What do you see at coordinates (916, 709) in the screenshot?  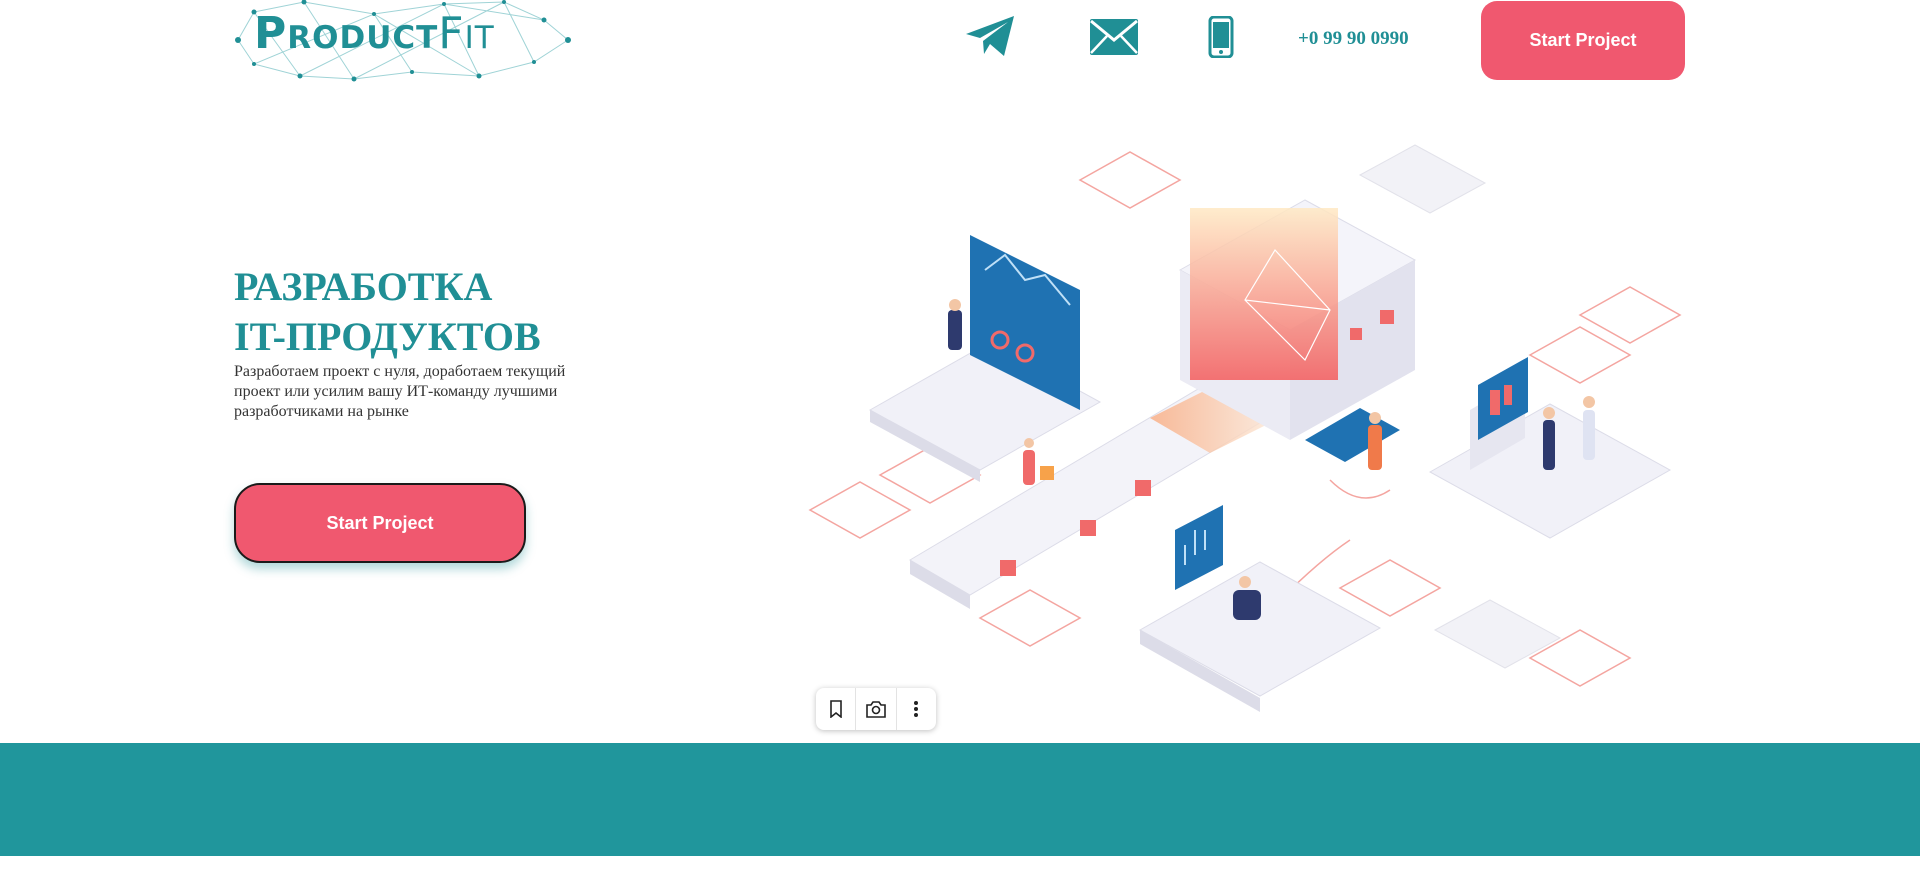 I see `more-vertical-icon` at bounding box center [916, 709].